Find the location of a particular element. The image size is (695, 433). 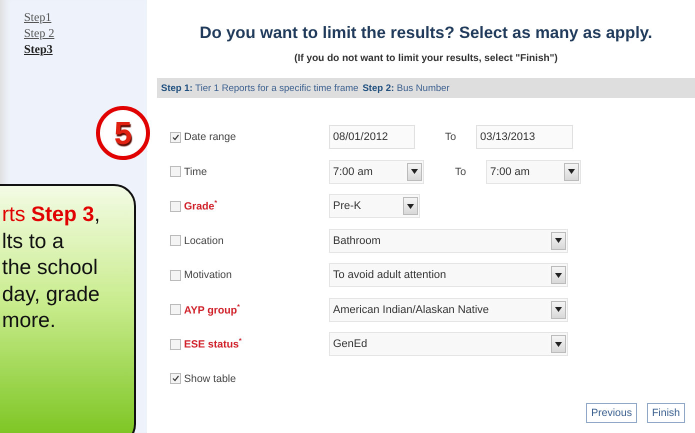

breadcrumb-step: Step 2: Bus Number is located at coordinates (406, 88).